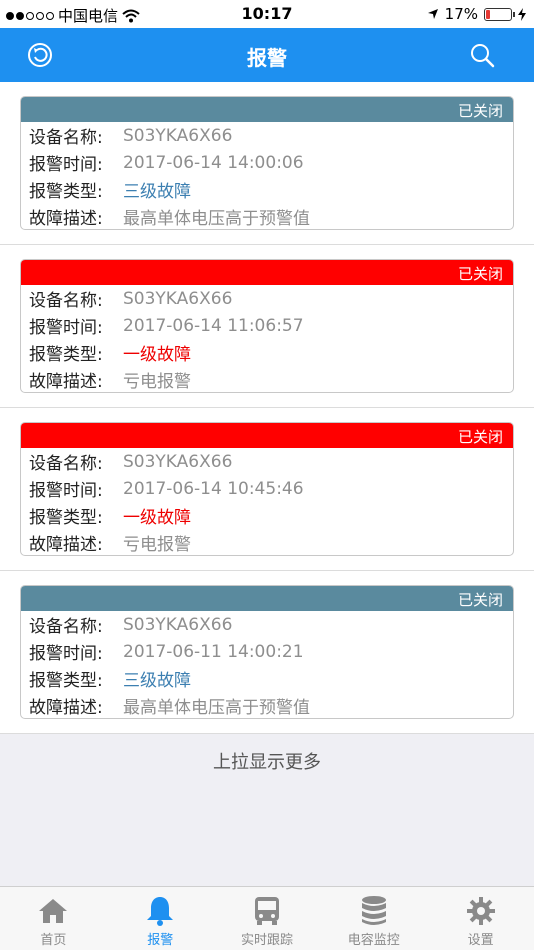 This screenshot has height=950, width=534. I want to click on home-icon, so click(53, 911).